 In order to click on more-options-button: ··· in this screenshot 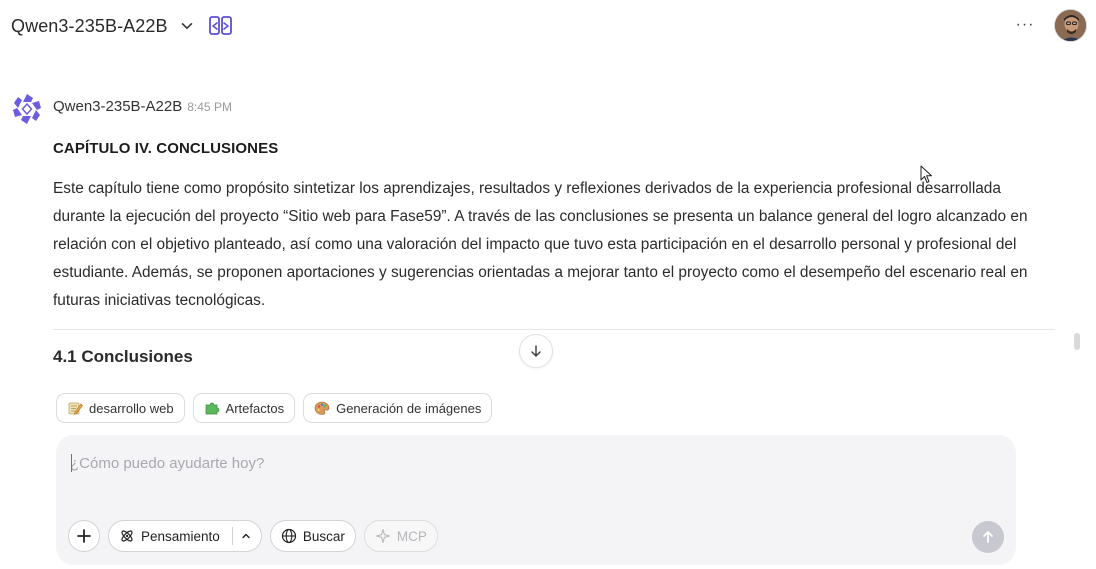, I will do `click(1025, 25)`.